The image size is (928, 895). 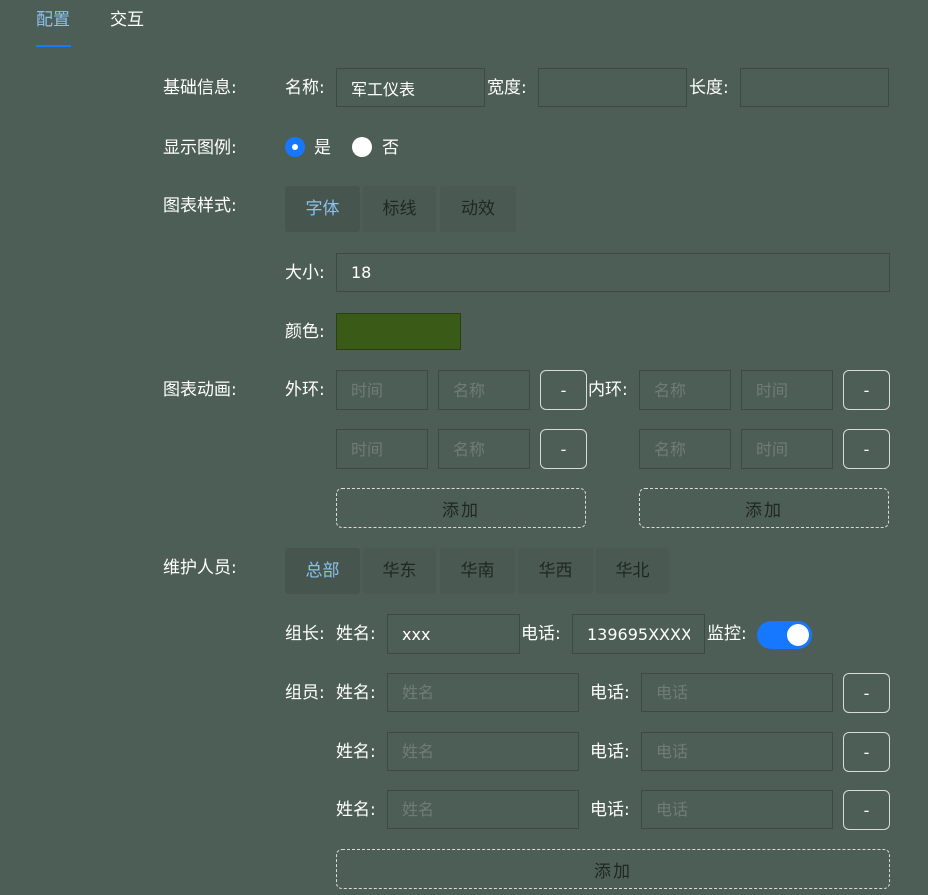 What do you see at coordinates (555, 571) in the screenshot?
I see `region-tab-west: 华西` at bounding box center [555, 571].